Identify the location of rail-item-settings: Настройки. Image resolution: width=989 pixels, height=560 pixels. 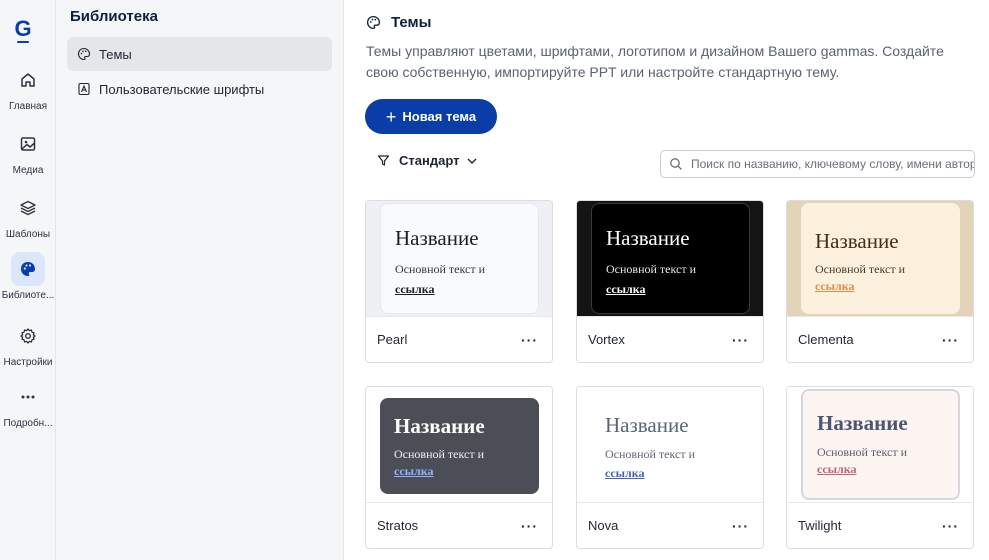
(28, 347).